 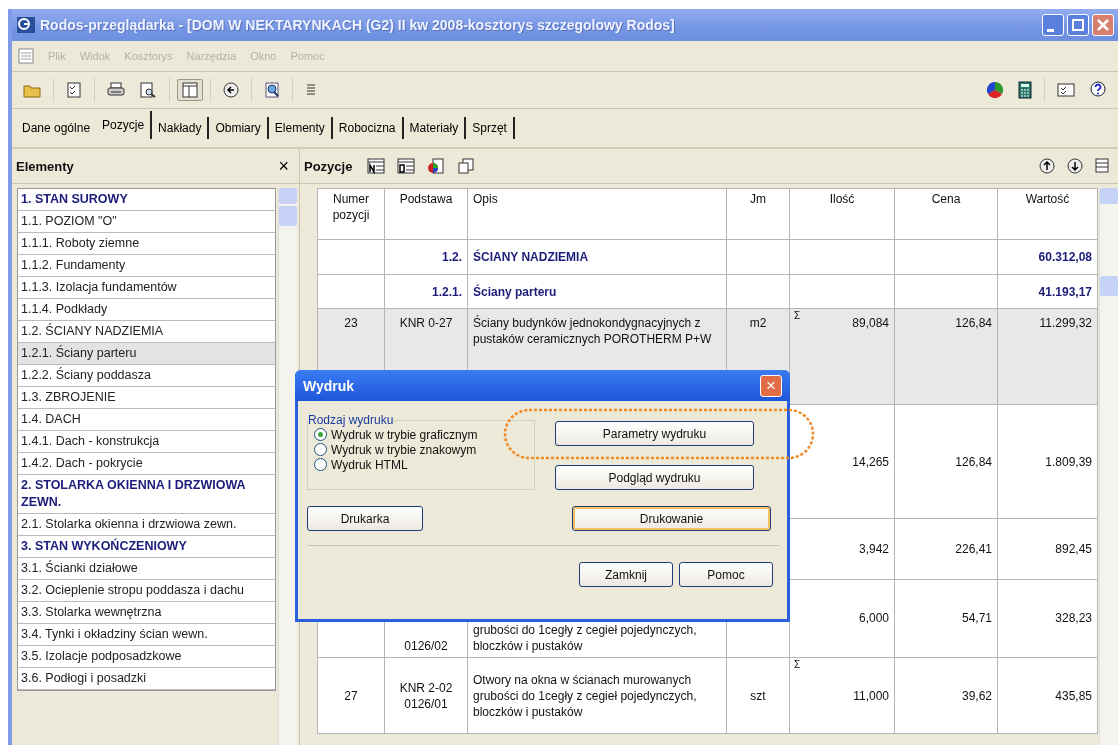 What do you see at coordinates (272, 90) in the screenshot?
I see `search-icon` at bounding box center [272, 90].